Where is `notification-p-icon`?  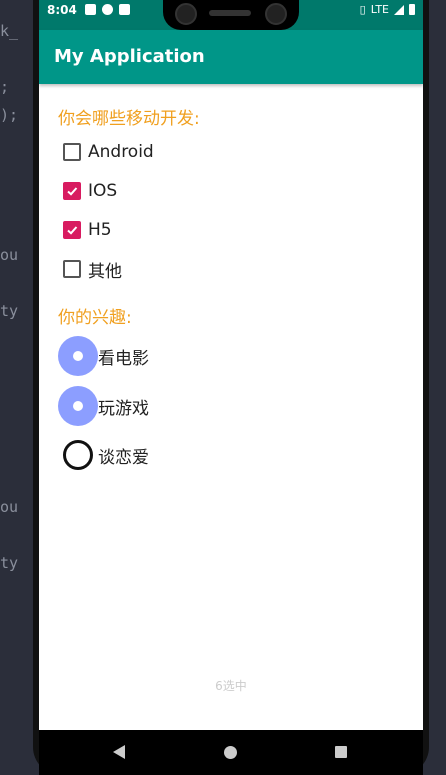 notification-p-icon is located at coordinates (107, 9).